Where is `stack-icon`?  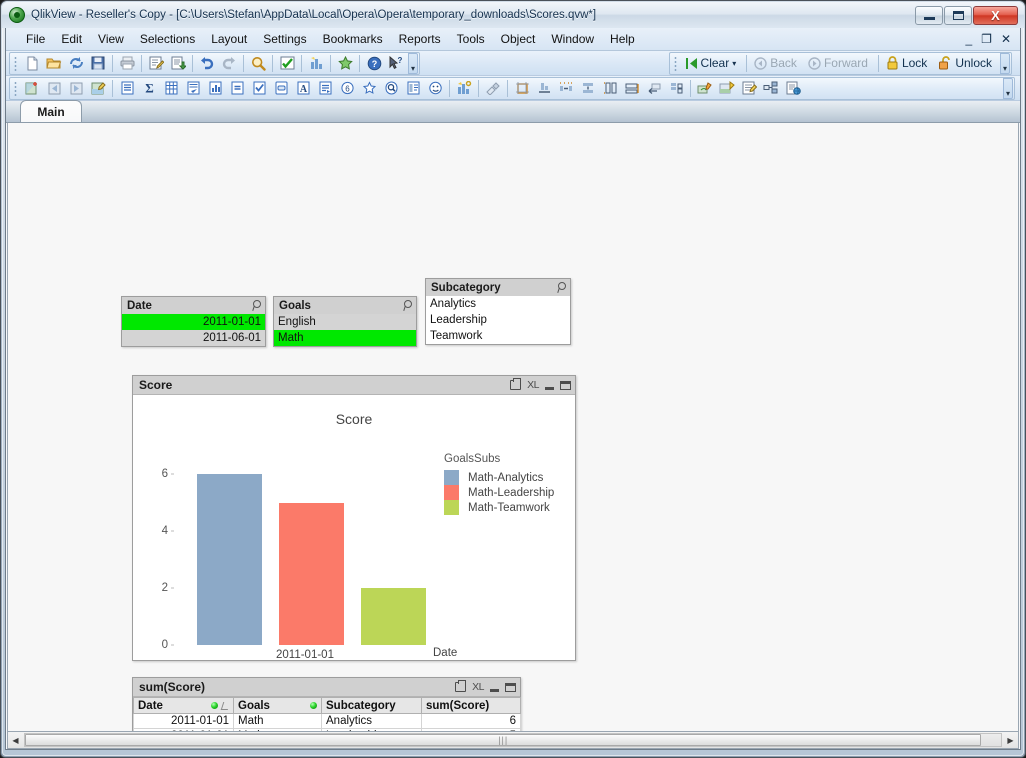 stack-icon is located at coordinates (676, 88).